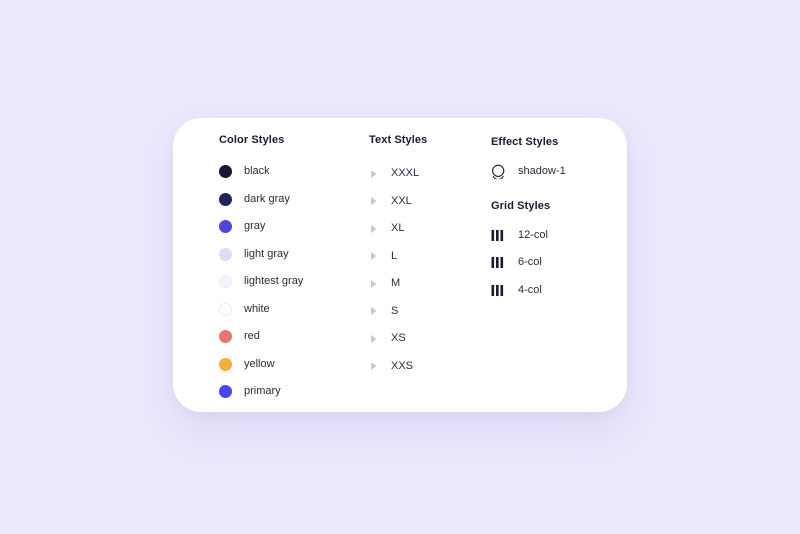  What do you see at coordinates (289, 227) in the screenshot?
I see `color-style-row: gray` at bounding box center [289, 227].